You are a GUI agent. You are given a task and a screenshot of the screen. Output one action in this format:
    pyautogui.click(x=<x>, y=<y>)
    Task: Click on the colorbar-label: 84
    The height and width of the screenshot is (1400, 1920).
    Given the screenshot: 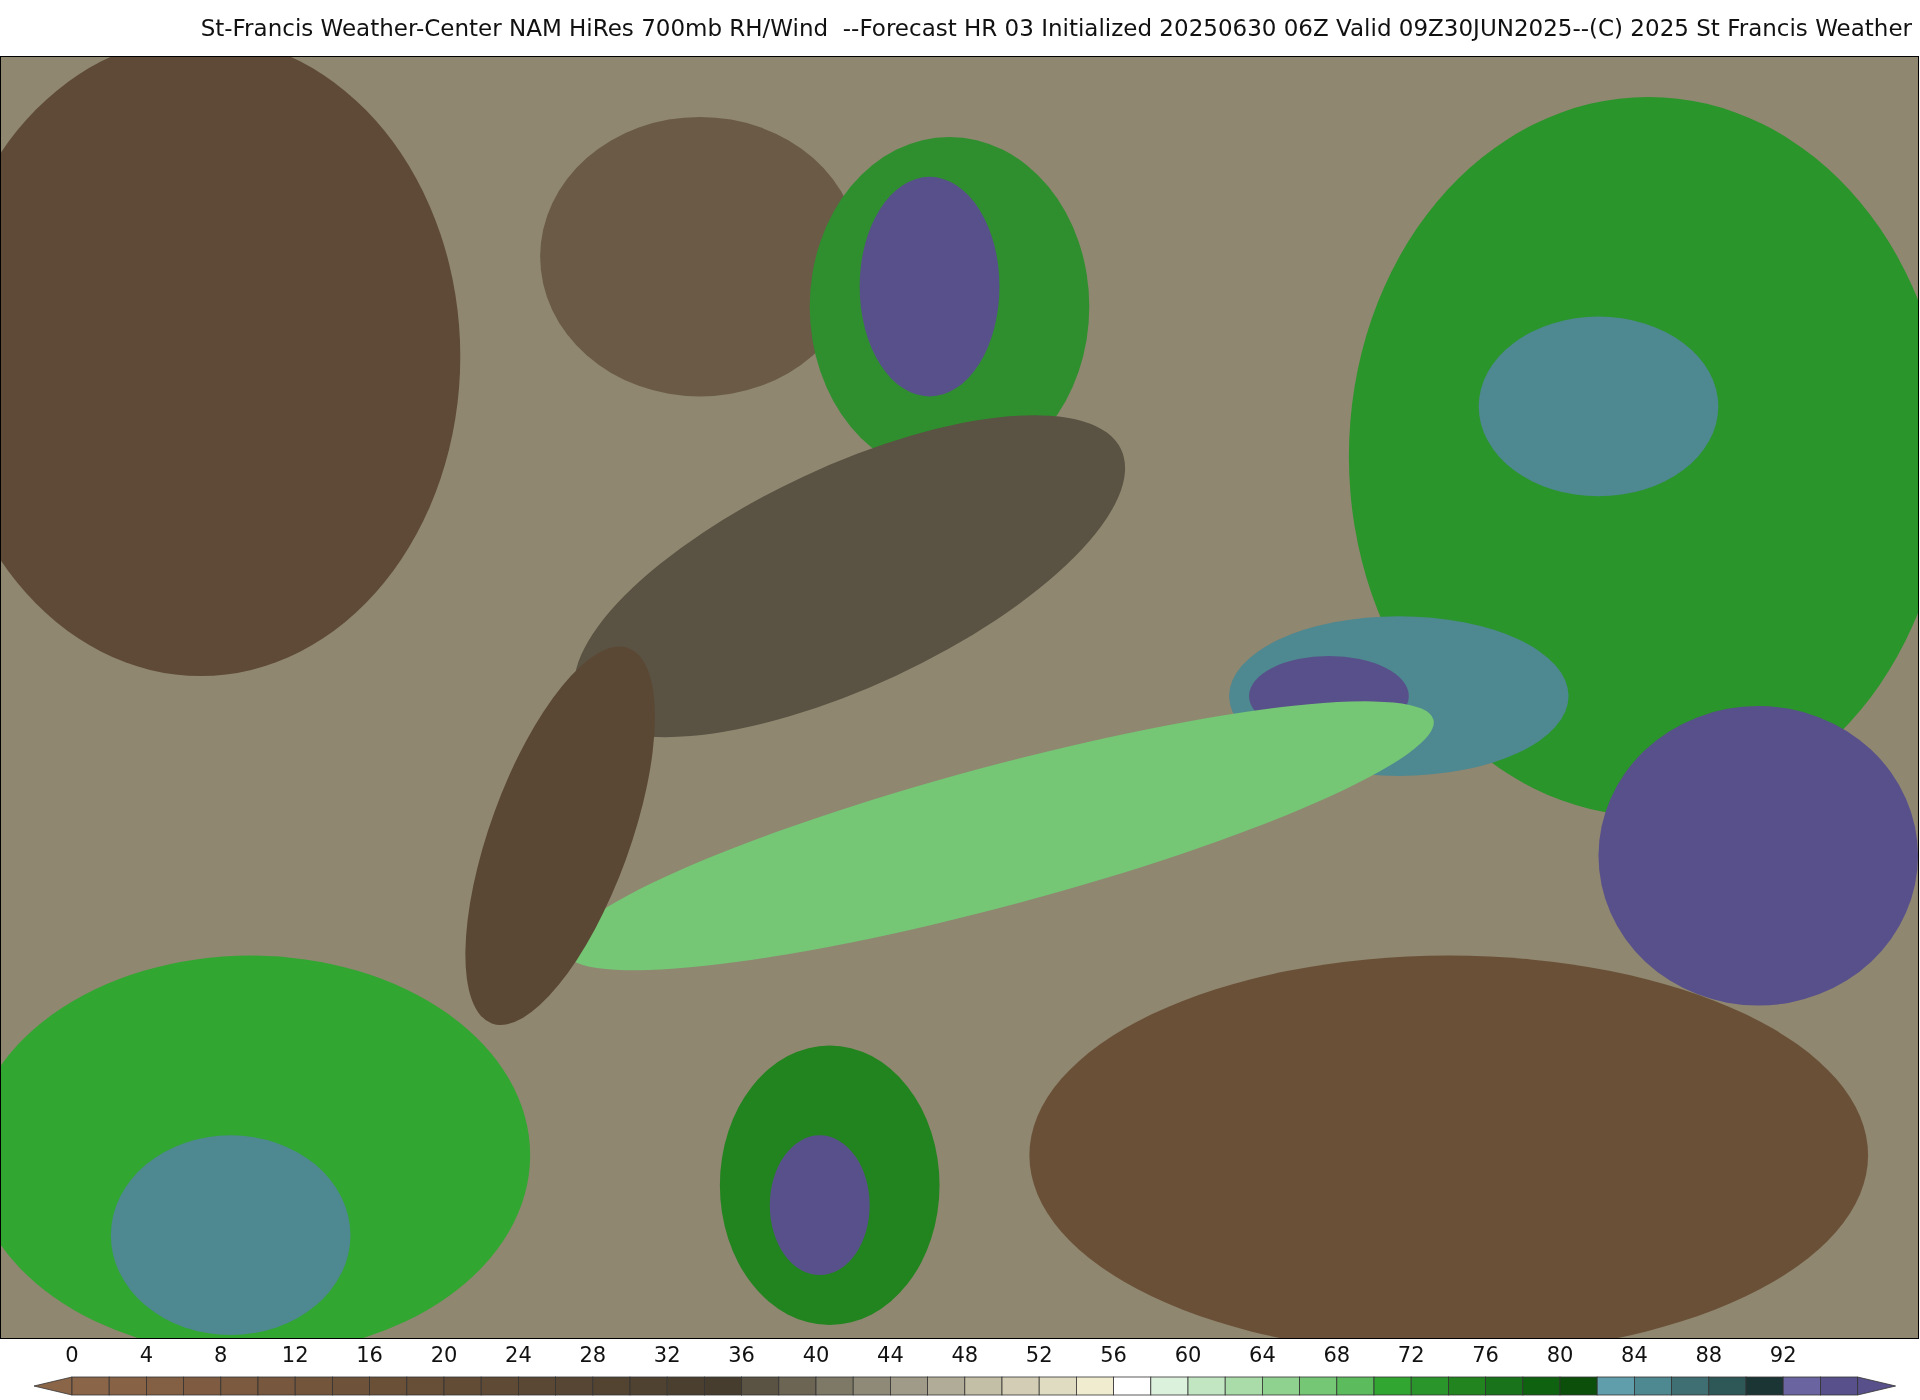 What is the action you would take?
    pyautogui.click(x=1634, y=1355)
    